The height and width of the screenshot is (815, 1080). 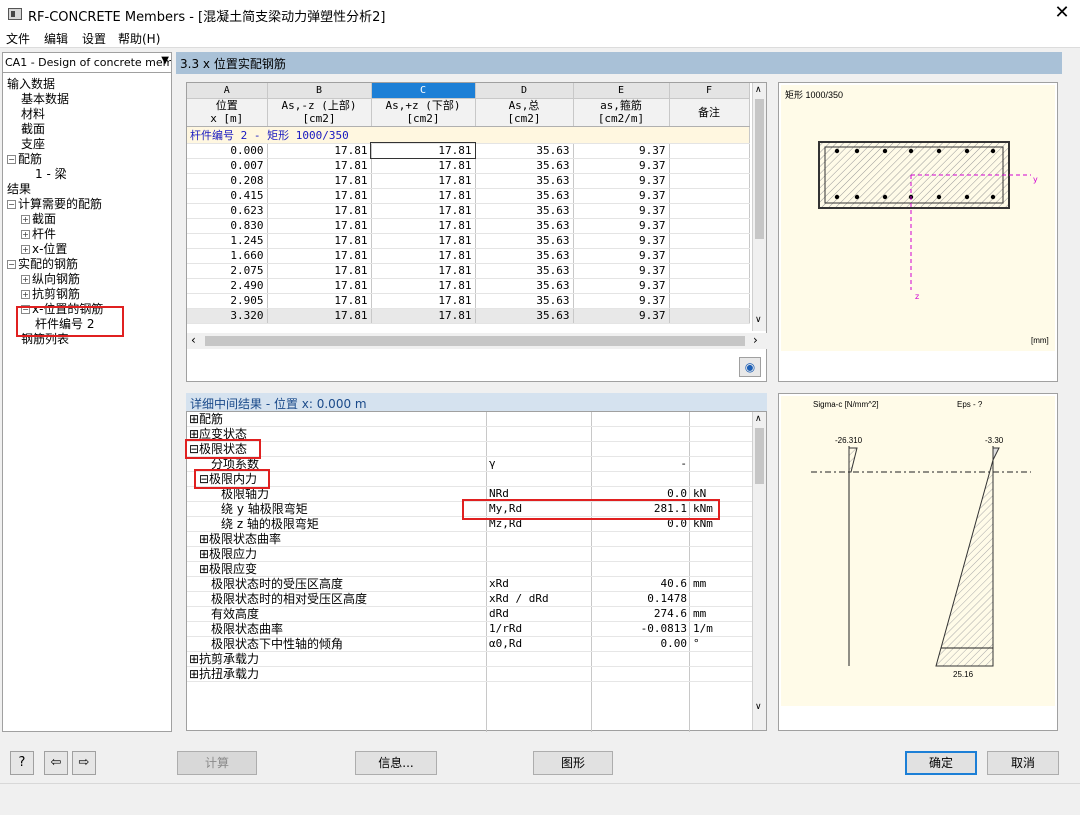 What do you see at coordinates (470, 674) in the screenshot?
I see `detail-row: ⊞抗扭承载力` at bounding box center [470, 674].